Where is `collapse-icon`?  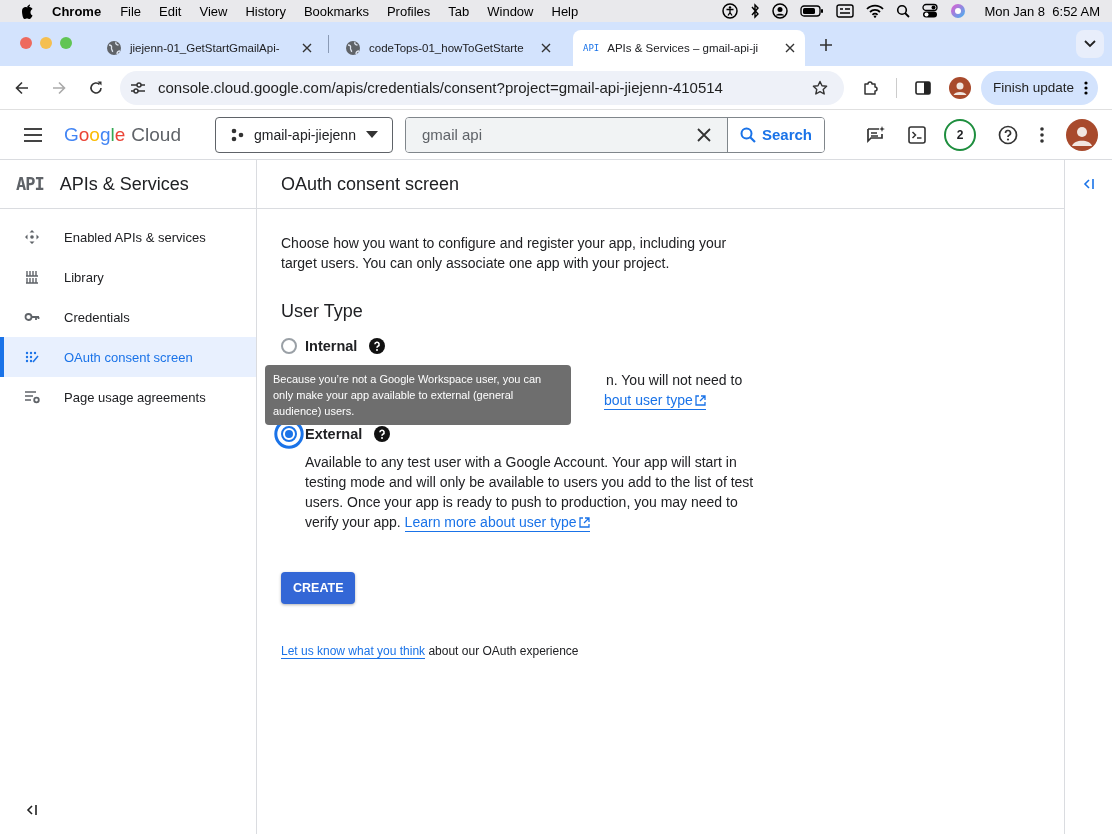
collapse-icon is located at coordinates (32, 810).